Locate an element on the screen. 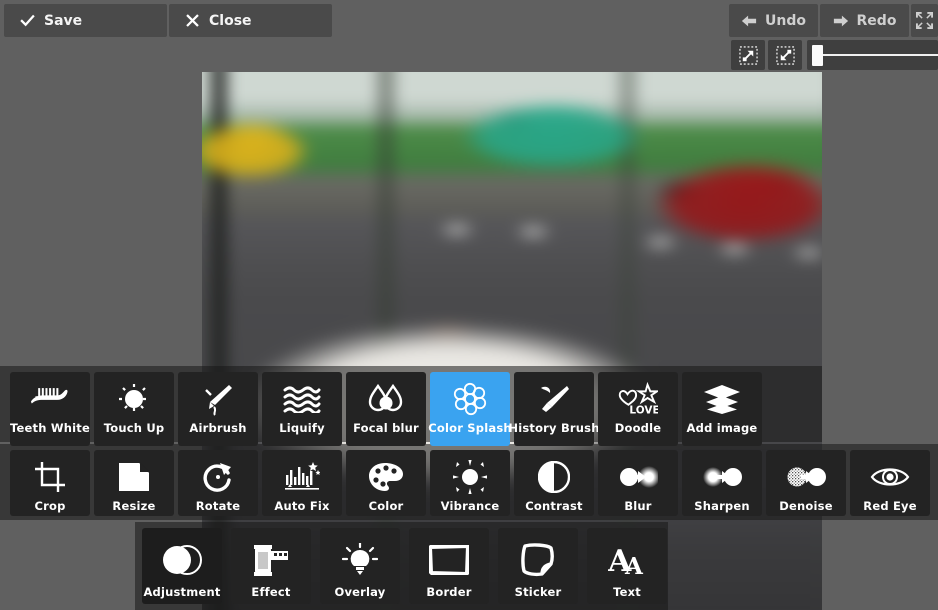 The height and width of the screenshot is (610, 938). zoom-slider is located at coordinates (872, 55).